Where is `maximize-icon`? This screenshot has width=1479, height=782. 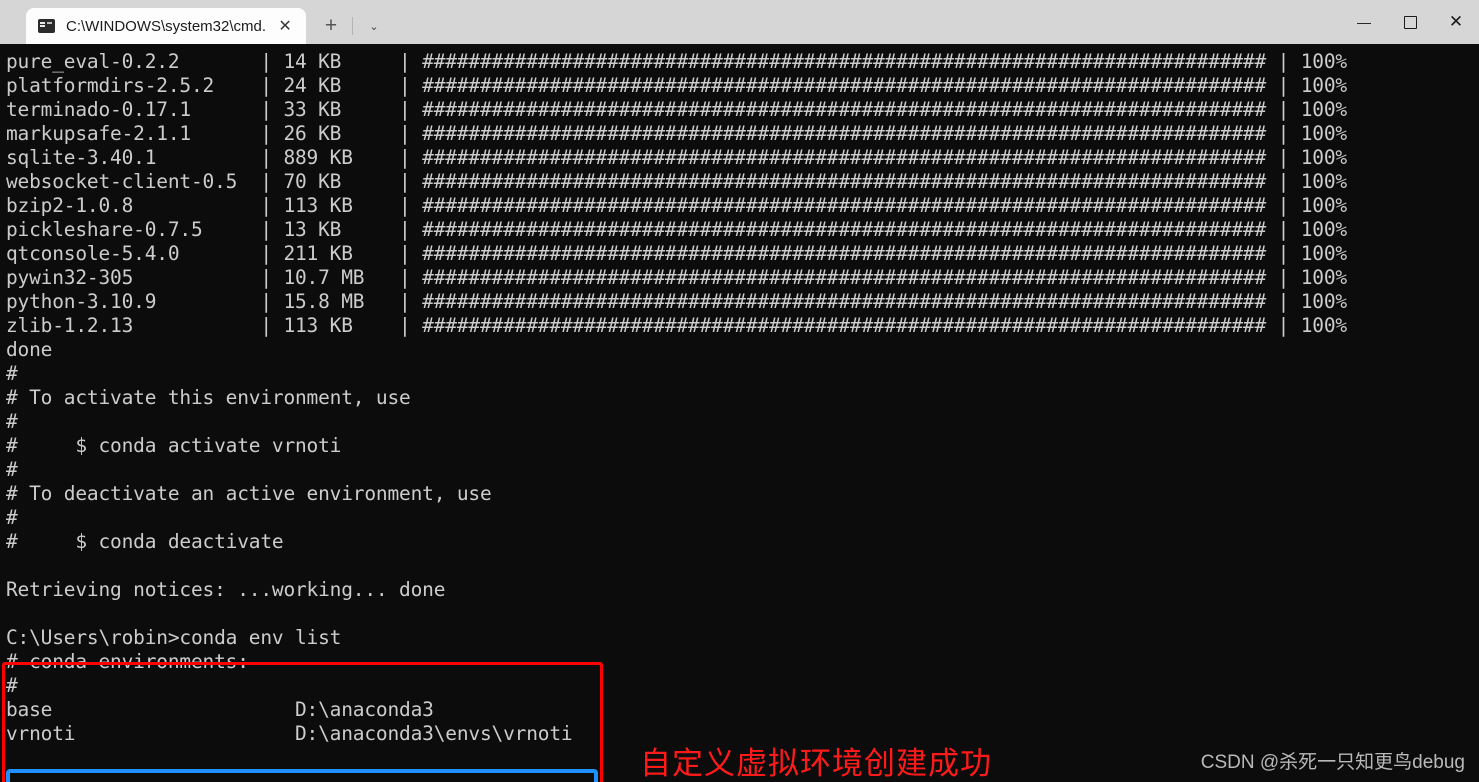 maximize-icon is located at coordinates (1410, 22).